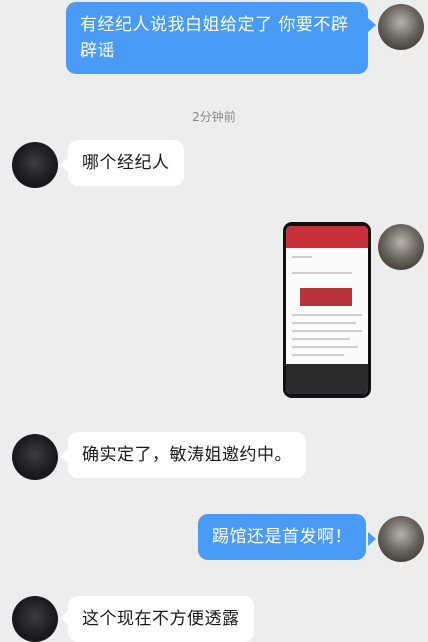 This screenshot has height=642, width=428. Describe the element at coordinates (327, 237) in the screenshot. I see `screenshot-header` at that location.